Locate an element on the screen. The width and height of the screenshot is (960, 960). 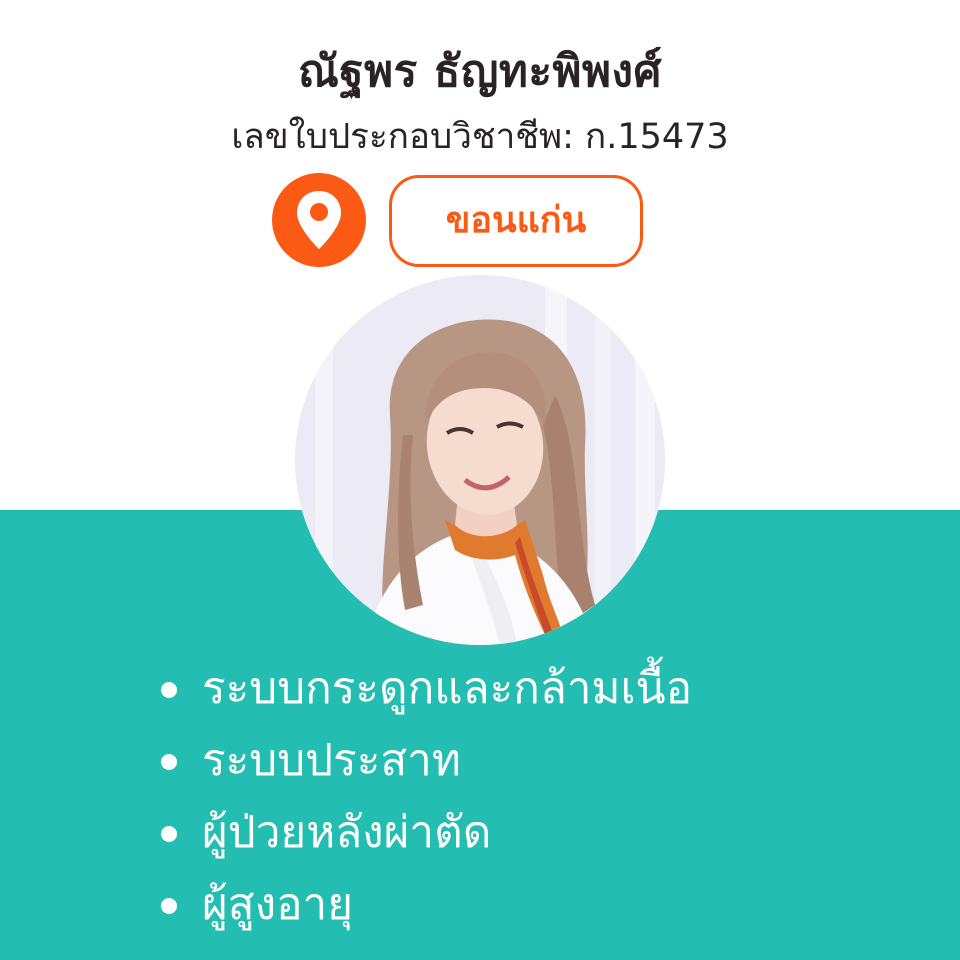
specialty-label: ผู้สูงอายุ is located at coordinates (278, 904).